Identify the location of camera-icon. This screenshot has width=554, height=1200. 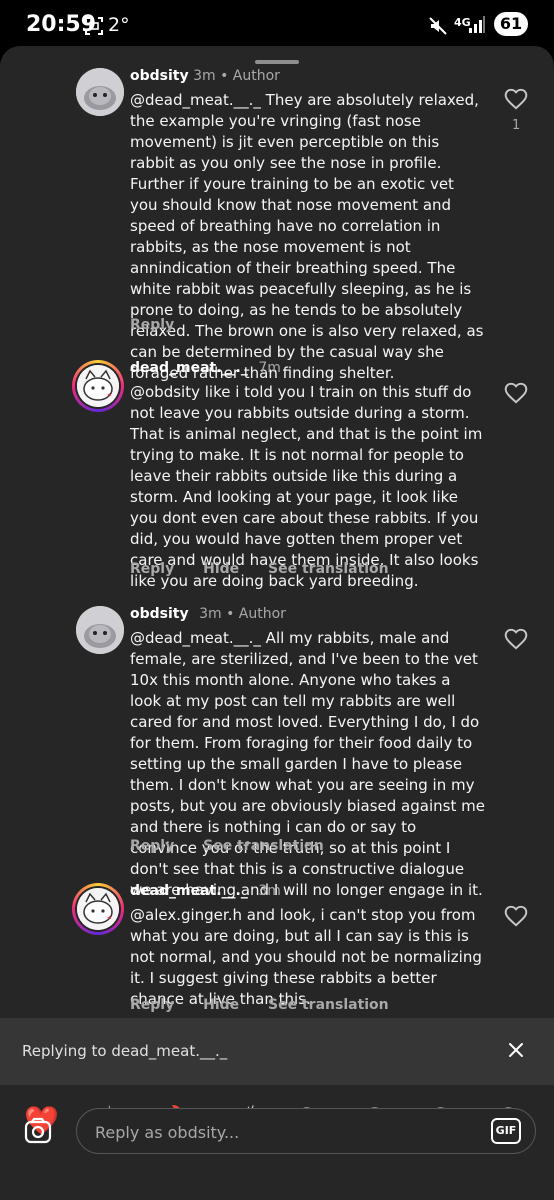
(38, 1132).